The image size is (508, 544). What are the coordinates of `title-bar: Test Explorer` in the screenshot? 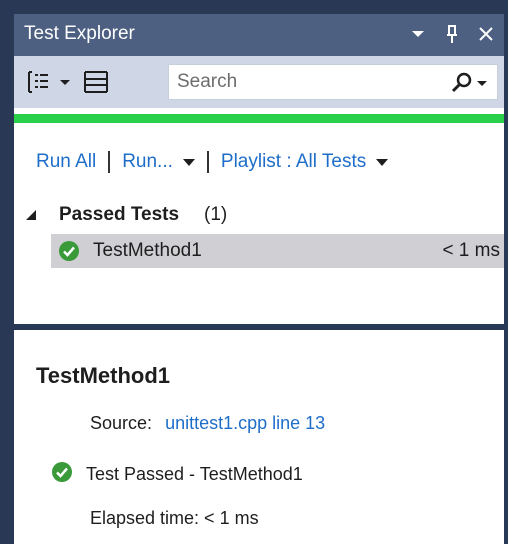 It's located at (259, 35).